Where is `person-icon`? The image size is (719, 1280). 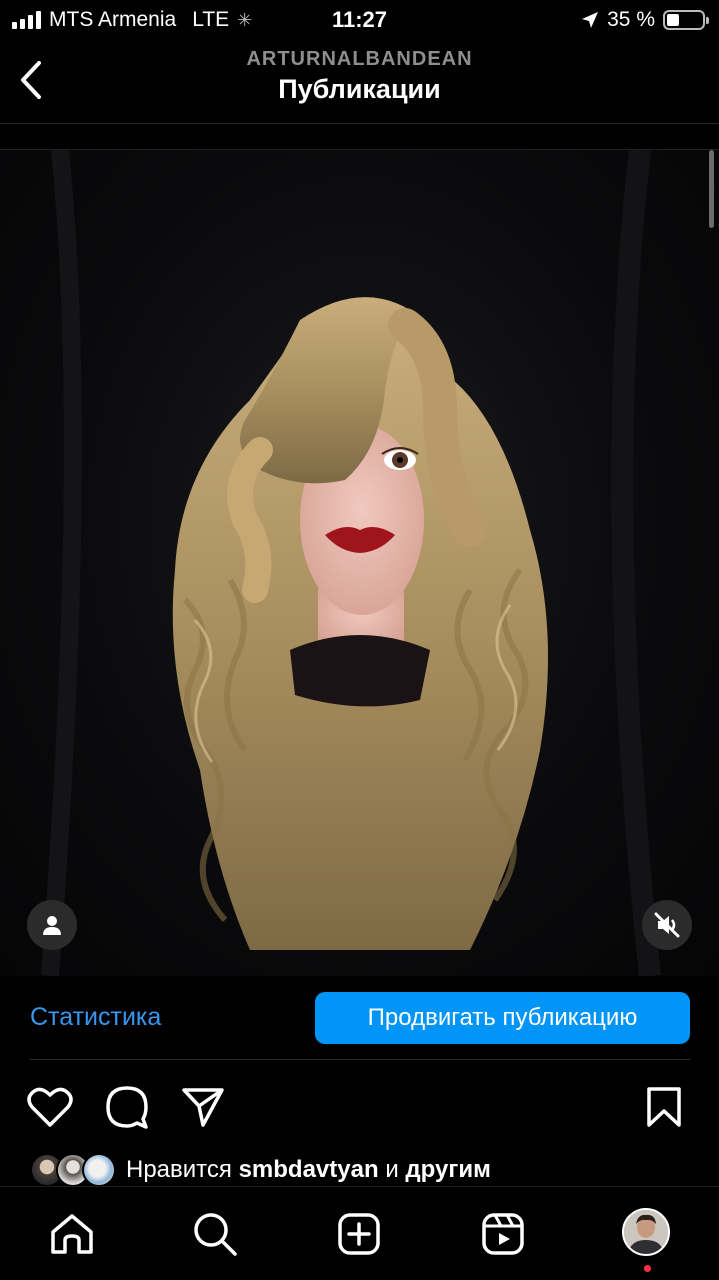 person-icon is located at coordinates (52, 925).